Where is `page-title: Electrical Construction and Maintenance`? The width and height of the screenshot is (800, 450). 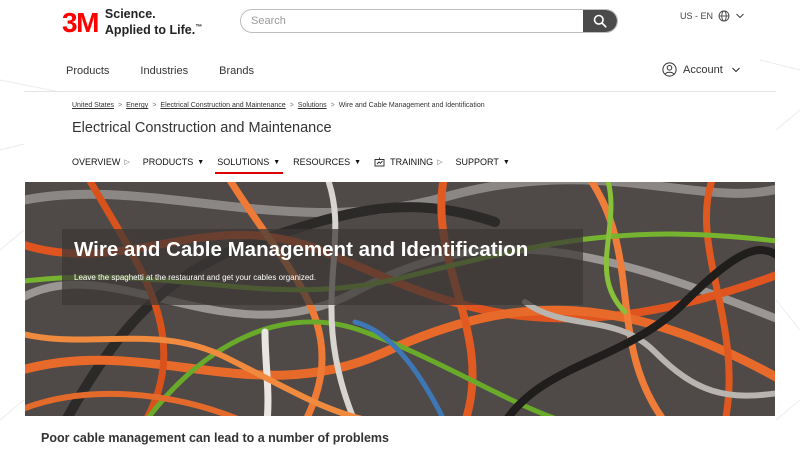 page-title: Electrical Construction and Maintenance is located at coordinates (202, 128).